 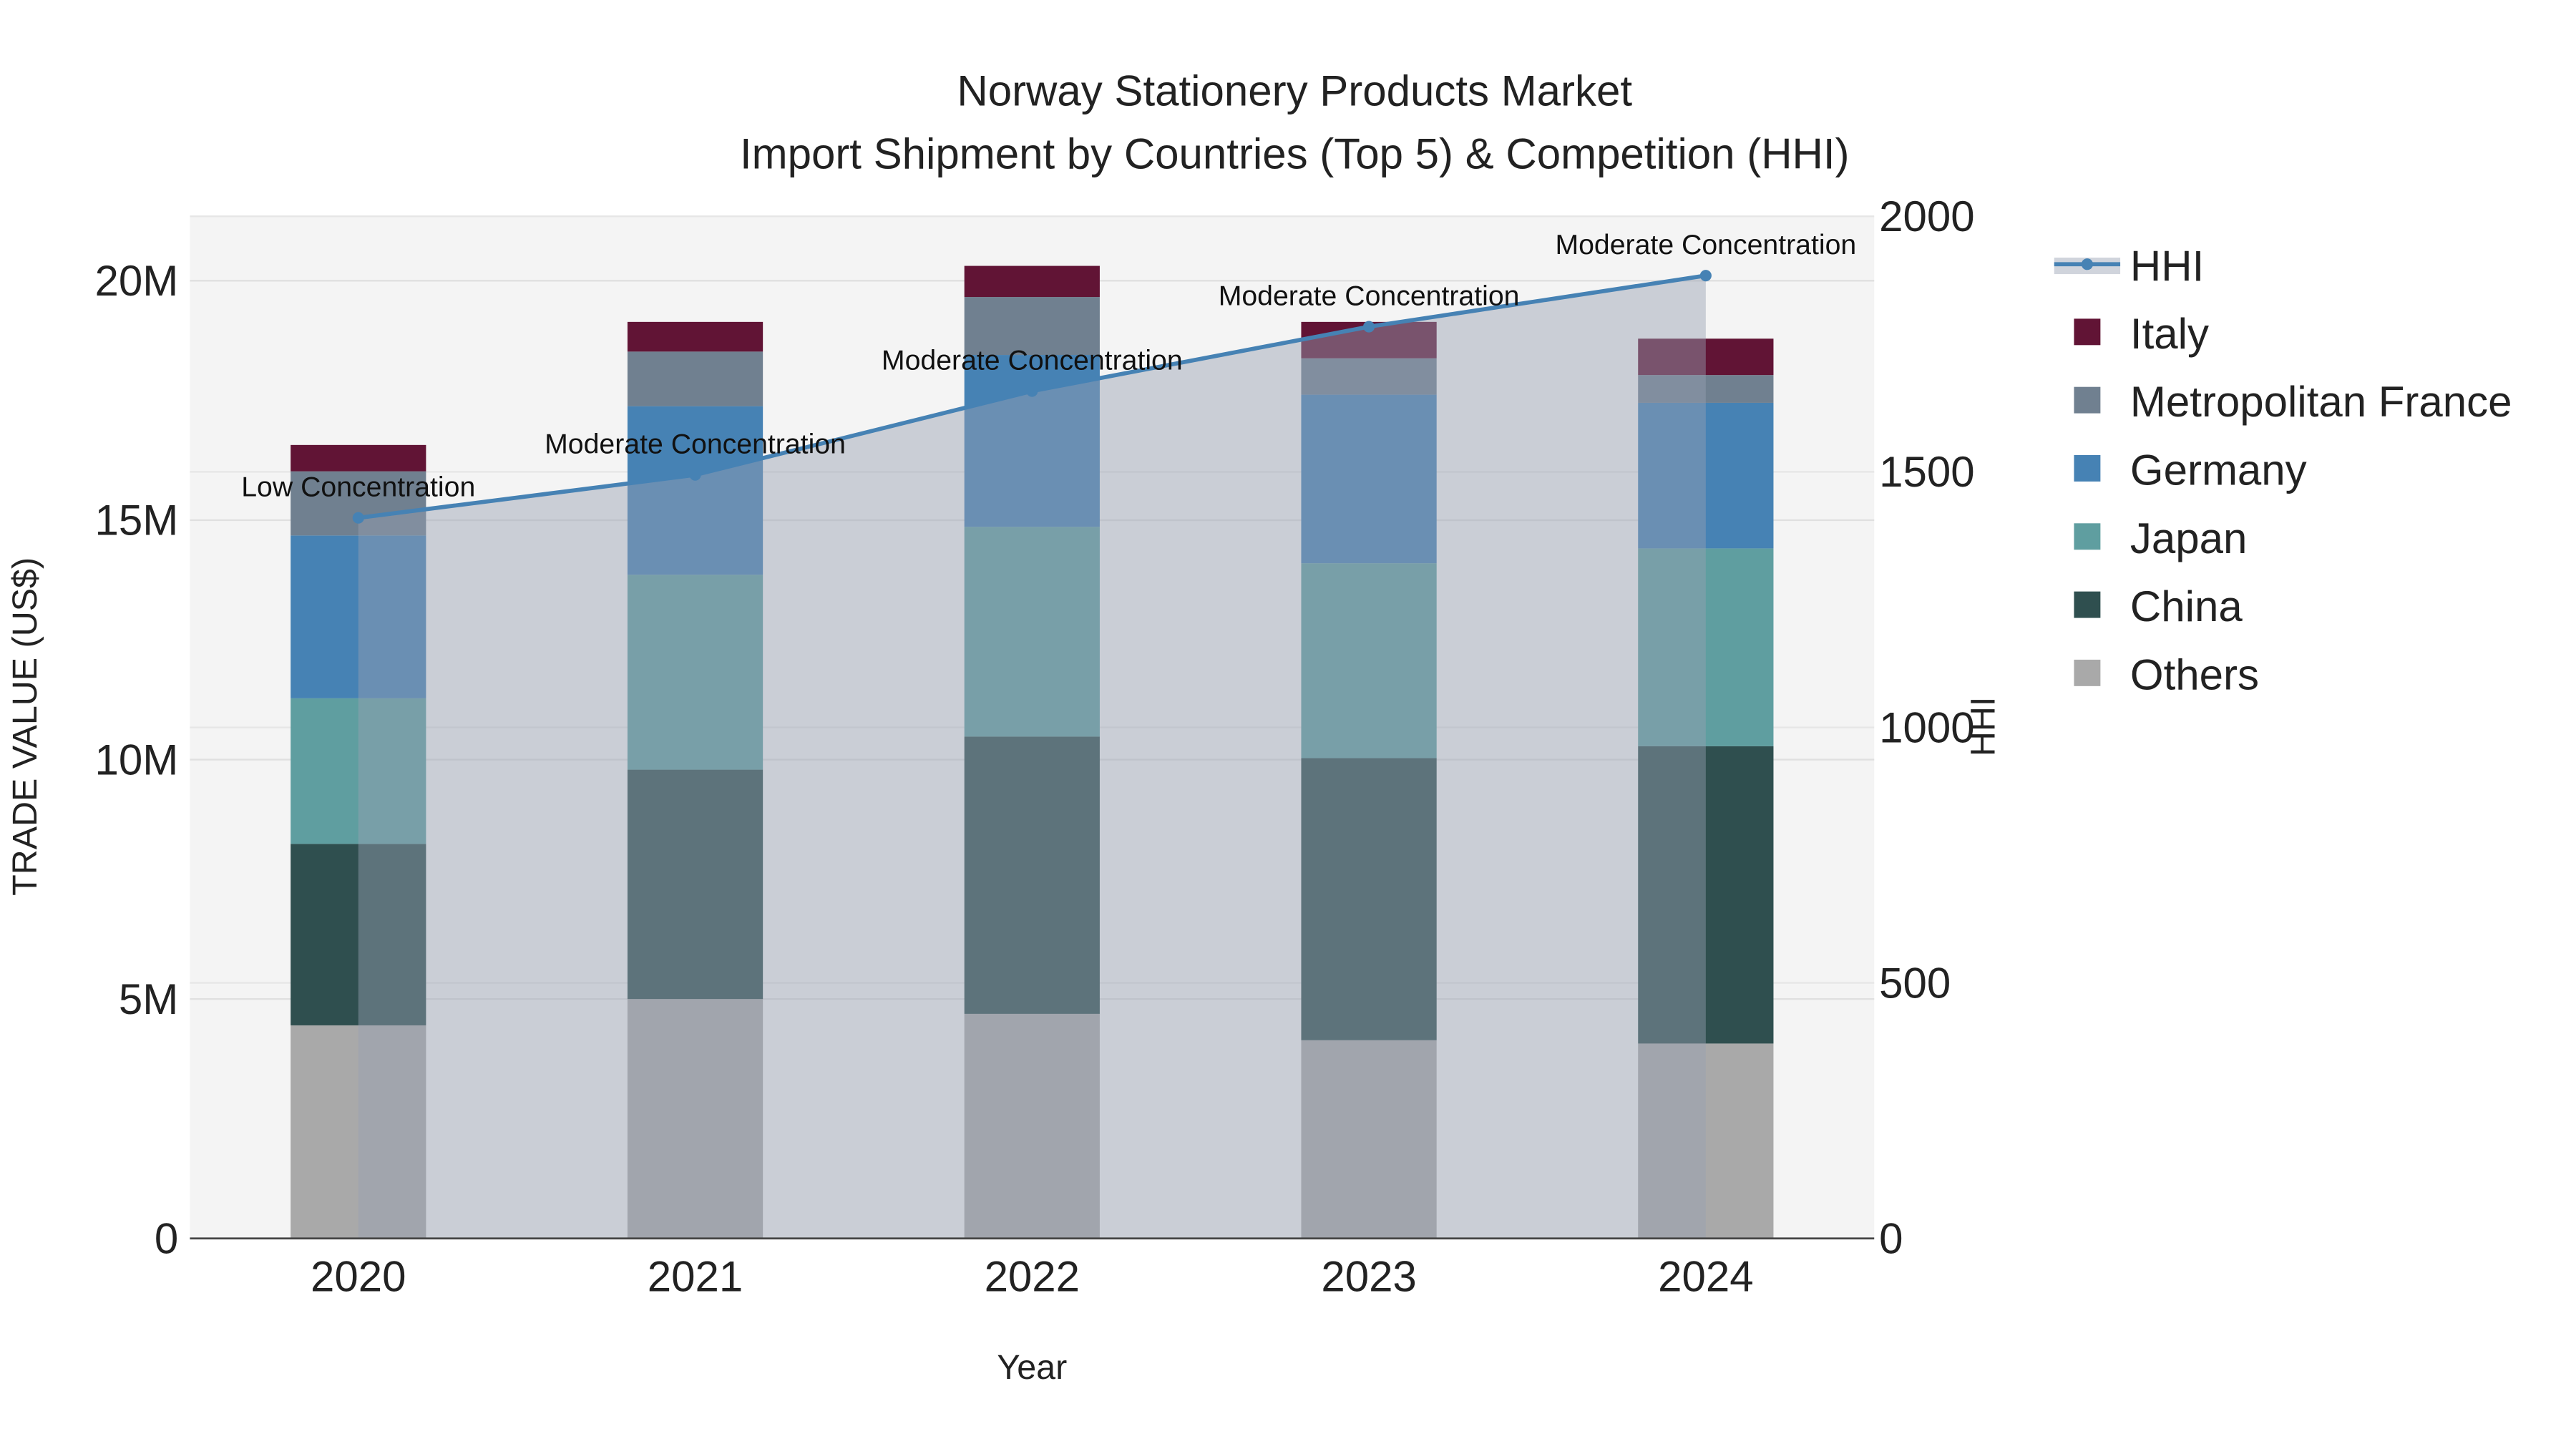 I want to click on legend-item-others: Others, so click(x=2166, y=674).